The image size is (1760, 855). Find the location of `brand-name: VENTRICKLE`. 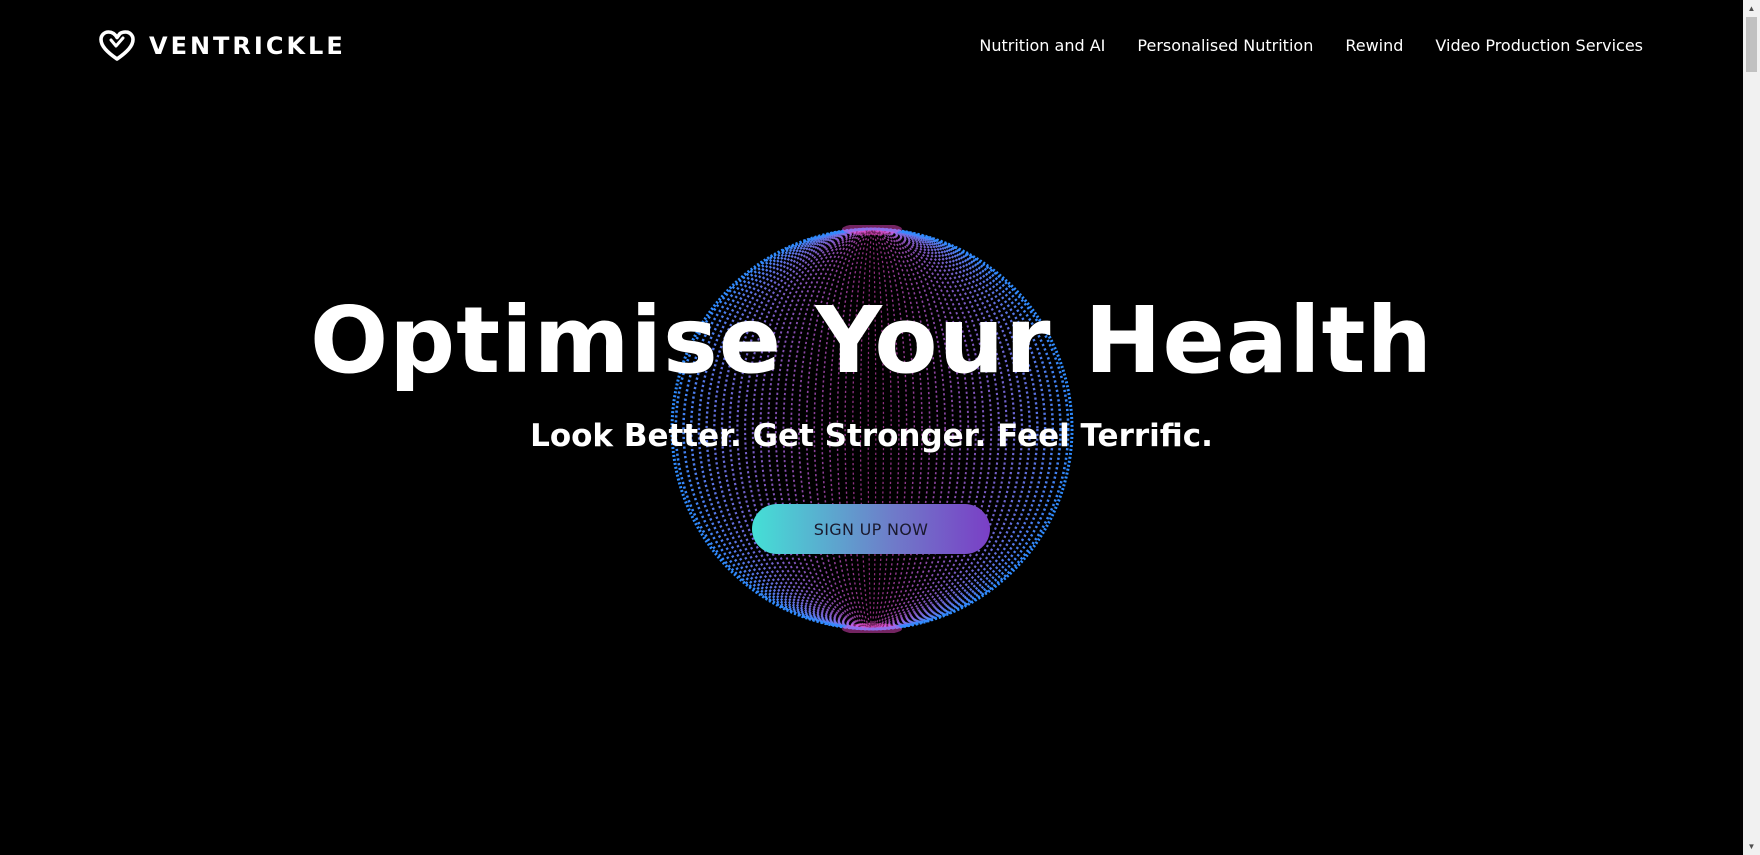

brand-name: VENTRICKLE is located at coordinates (247, 46).